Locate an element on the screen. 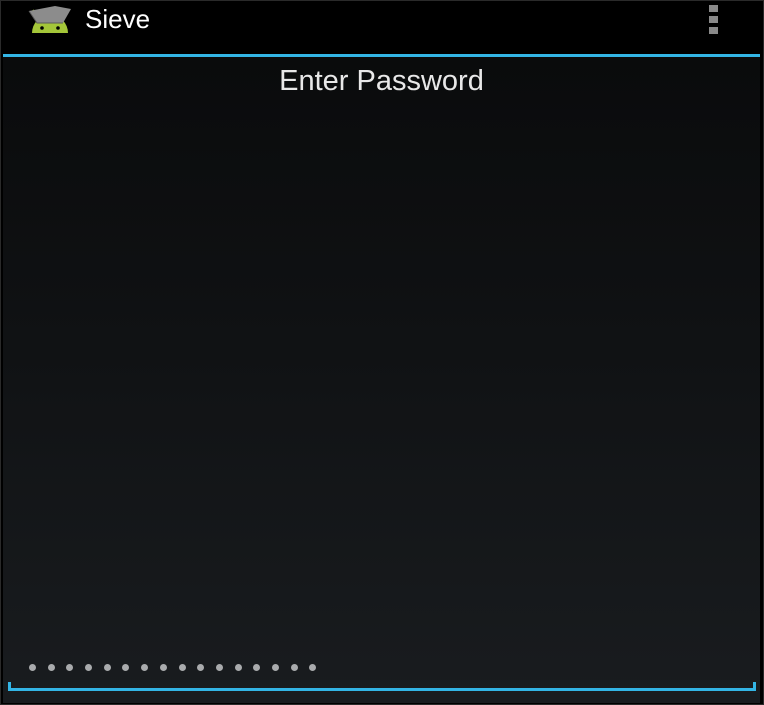 The width and height of the screenshot is (764, 705). overflow-menu-icon is located at coordinates (714, 21).